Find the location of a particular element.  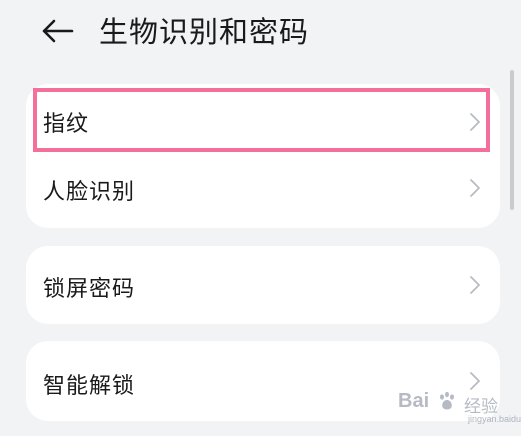

list-item-face-recognition: 人脸识别 is located at coordinates (263, 193).